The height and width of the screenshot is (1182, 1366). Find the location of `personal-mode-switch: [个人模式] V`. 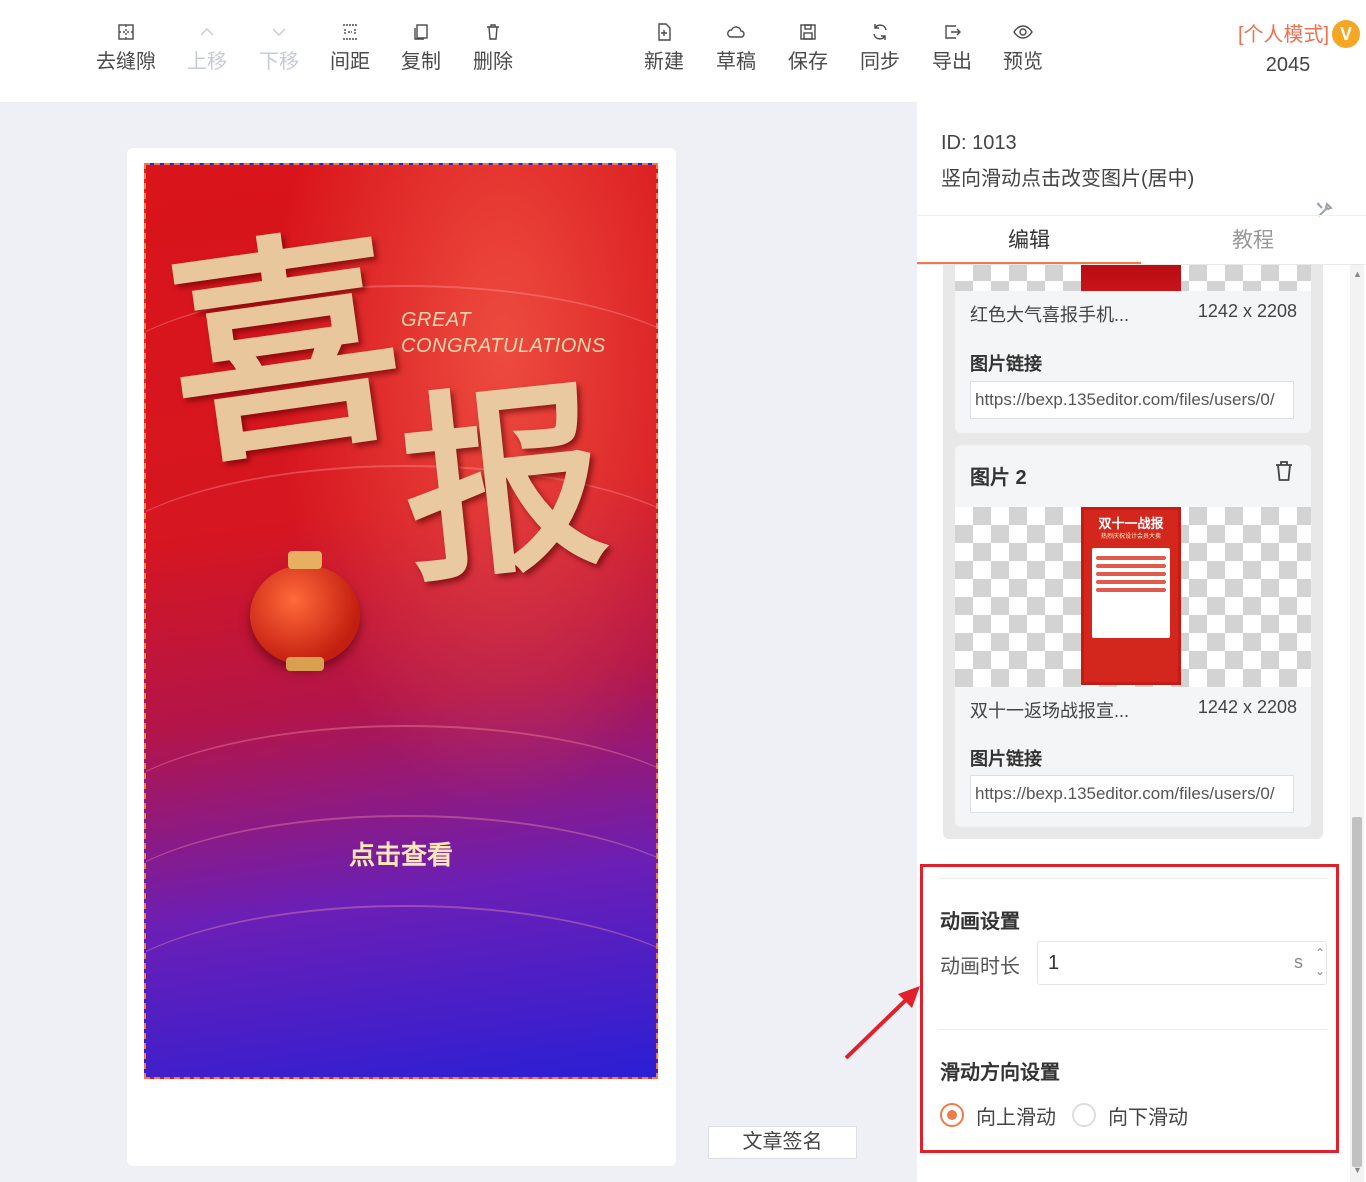

personal-mode-switch: [个人模式] V is located at coordinates (1299, 35).